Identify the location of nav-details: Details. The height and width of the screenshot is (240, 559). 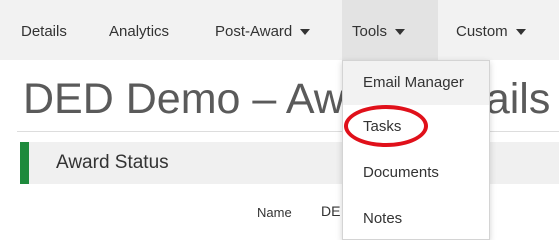
(44, 30).